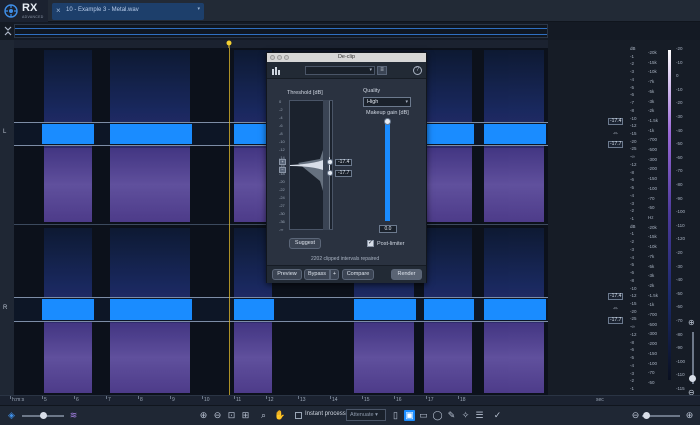  Describe the element at coordinates (30, 8) in the screenshot. I see `app-name: RX` at that location.